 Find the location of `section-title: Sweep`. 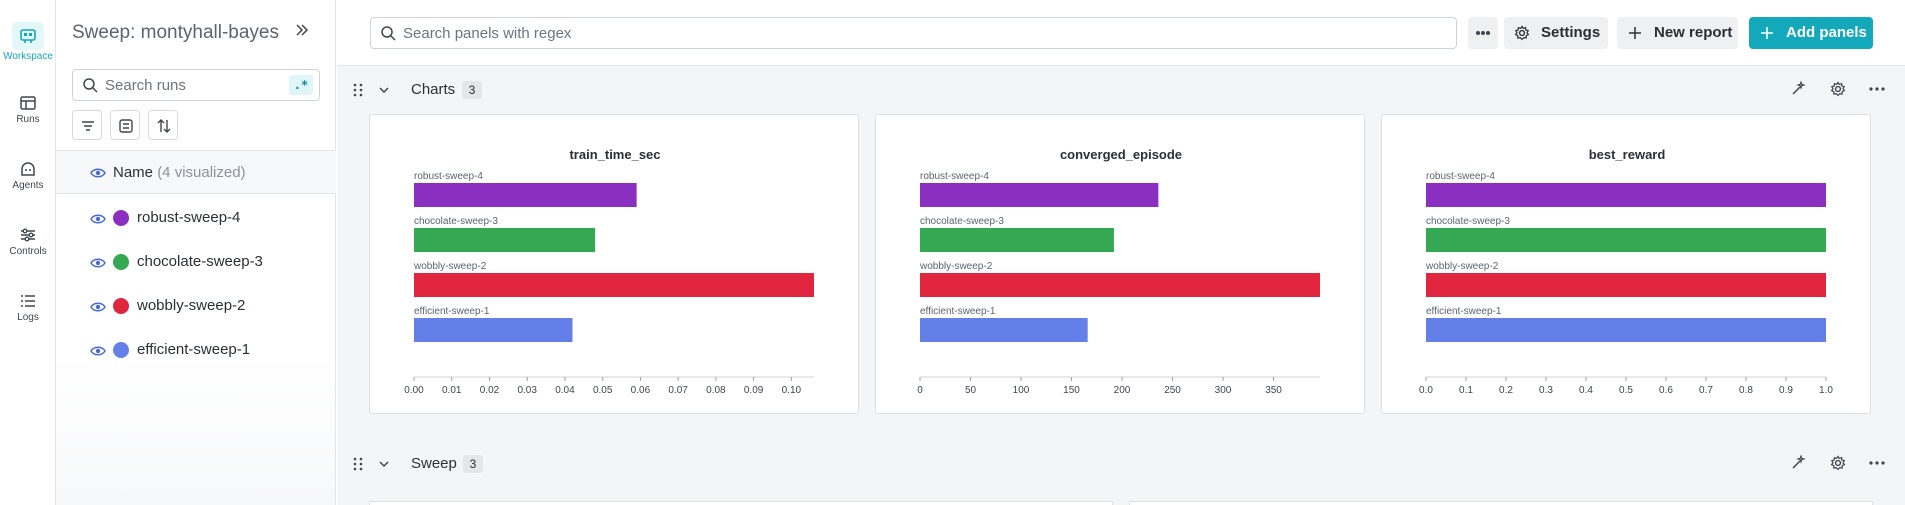

section-title: Sweep is located at coordinates (434, 463).